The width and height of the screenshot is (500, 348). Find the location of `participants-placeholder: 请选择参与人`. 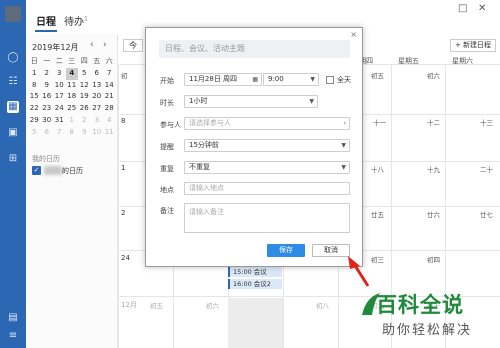

participants-placeholder: 请选择参与人 is located at coordinates (210, 123).